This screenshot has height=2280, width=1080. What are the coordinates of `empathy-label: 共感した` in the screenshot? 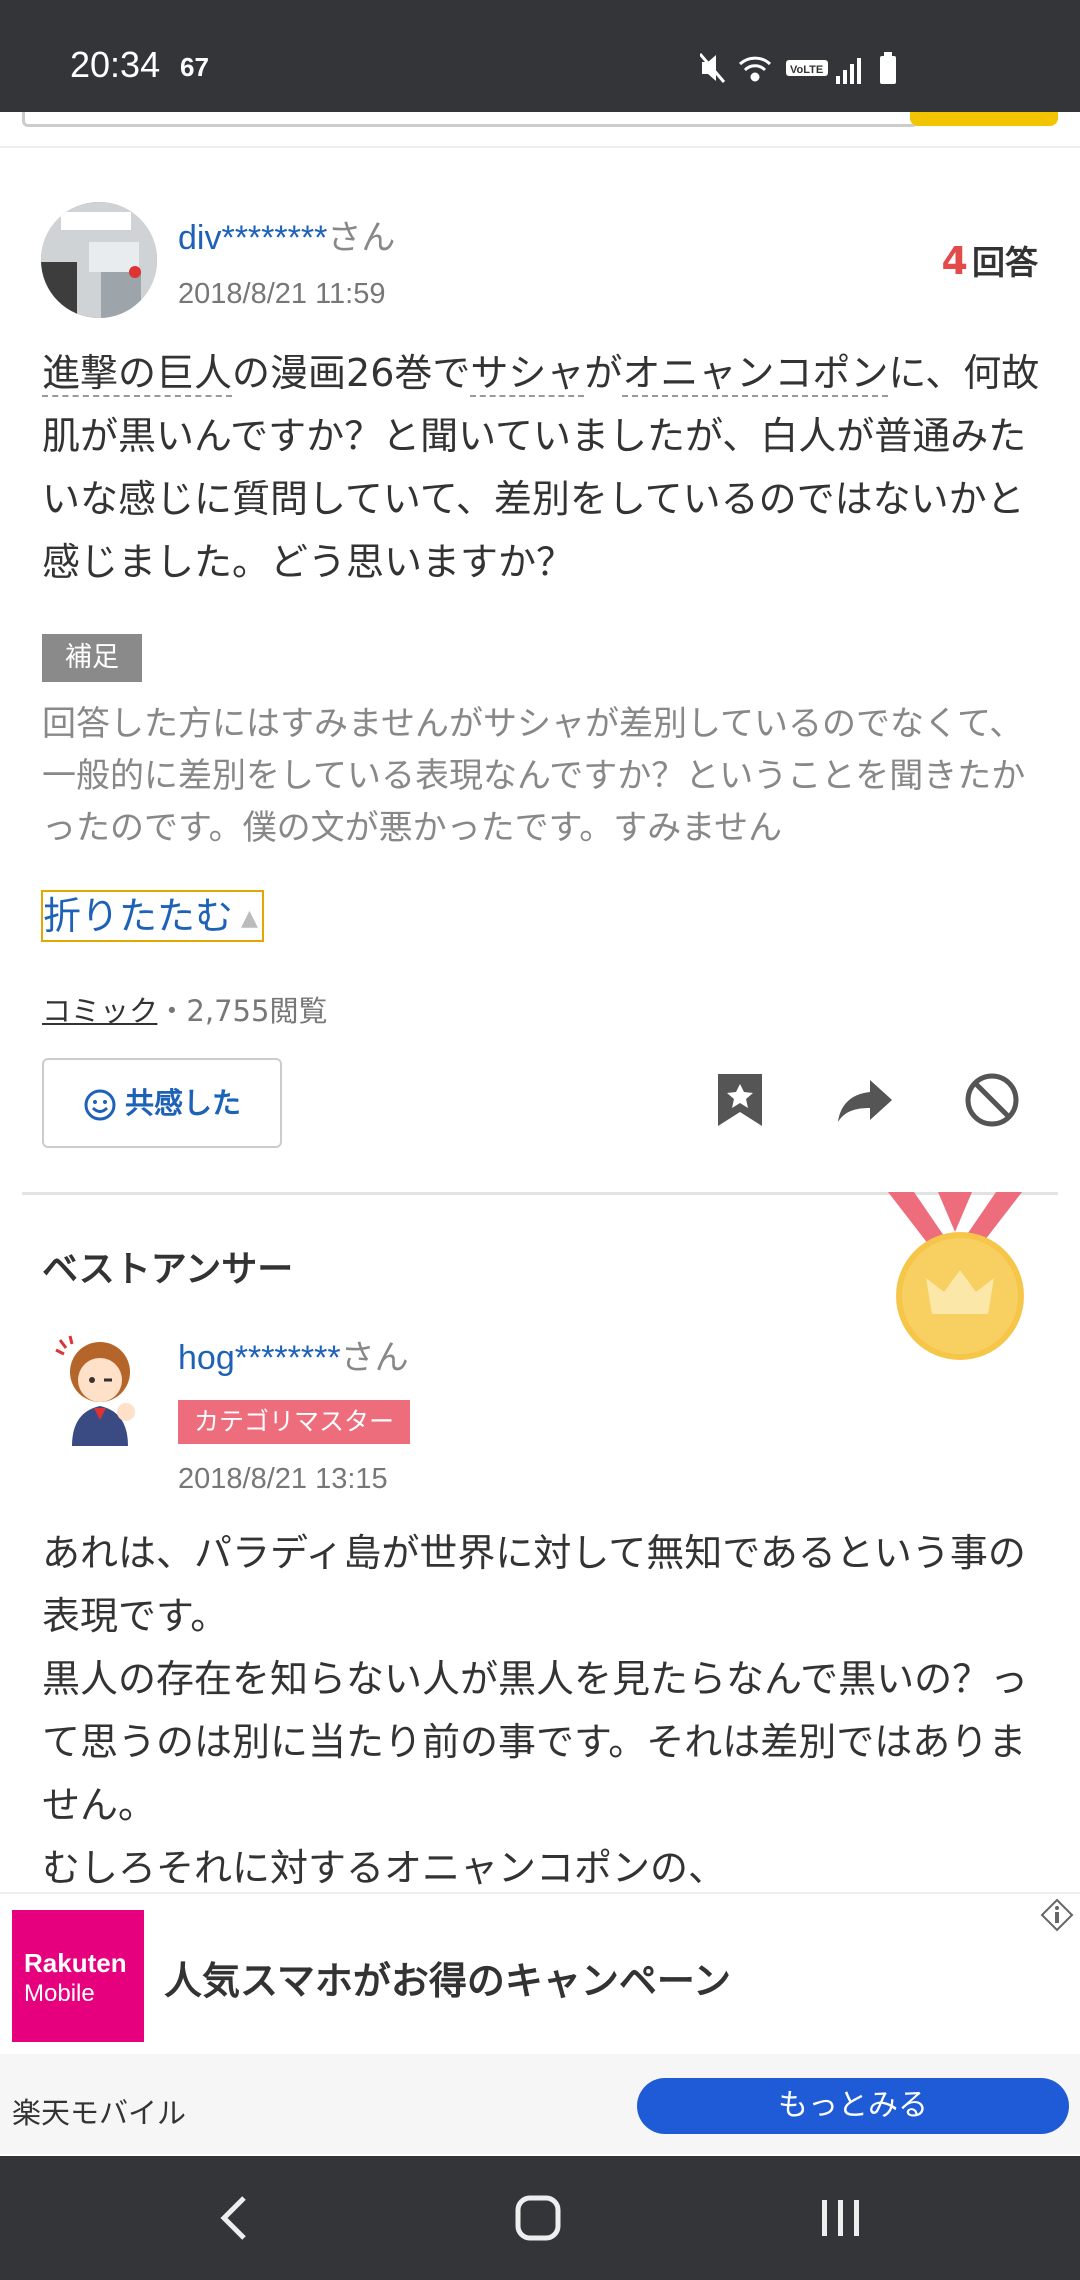 It's located at (182, 1103).